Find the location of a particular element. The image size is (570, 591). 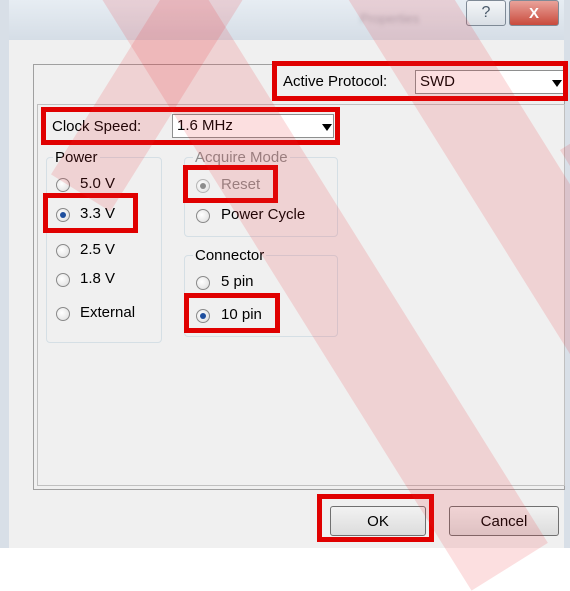

close-icon: X is located at coordinates (533, 13).